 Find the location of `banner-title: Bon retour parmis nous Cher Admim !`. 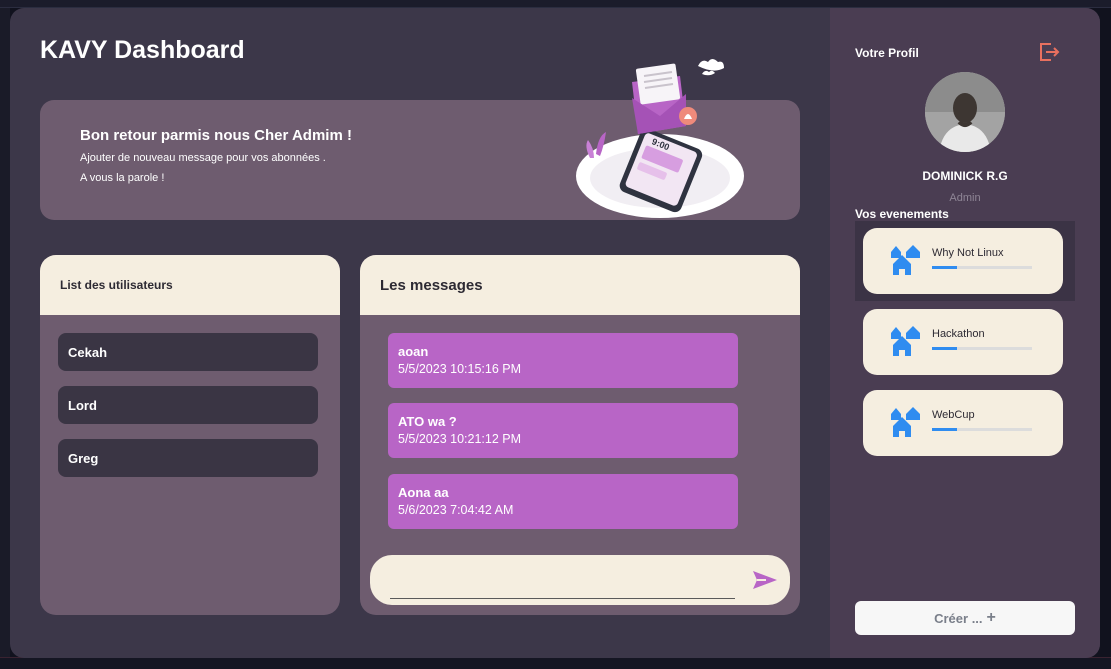

banner-title: Bon retour parmis nous Cher Admim ! is located at coordinates (216, 135).